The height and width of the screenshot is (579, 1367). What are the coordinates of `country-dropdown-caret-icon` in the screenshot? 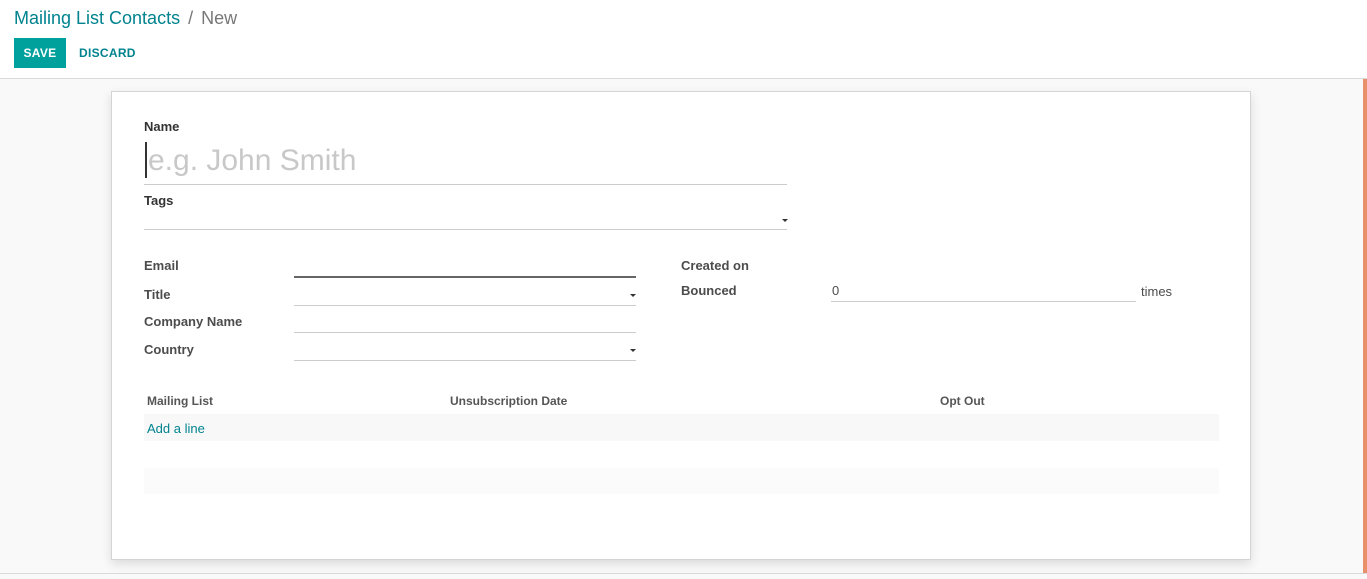 It's located at (633, 350).